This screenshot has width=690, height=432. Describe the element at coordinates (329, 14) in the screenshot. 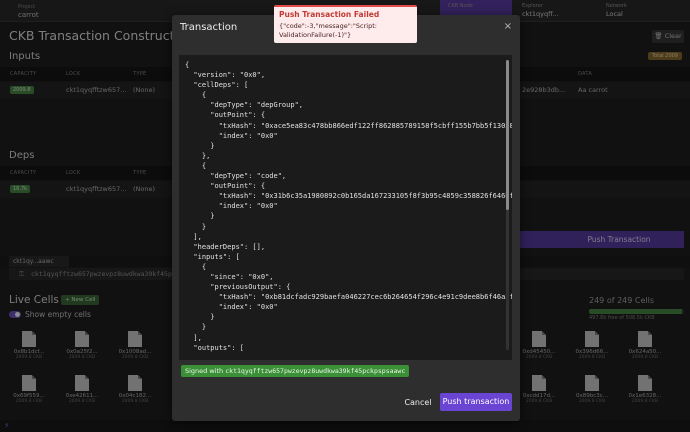

I see `toast-title: Push Transaction Failed` at that location.